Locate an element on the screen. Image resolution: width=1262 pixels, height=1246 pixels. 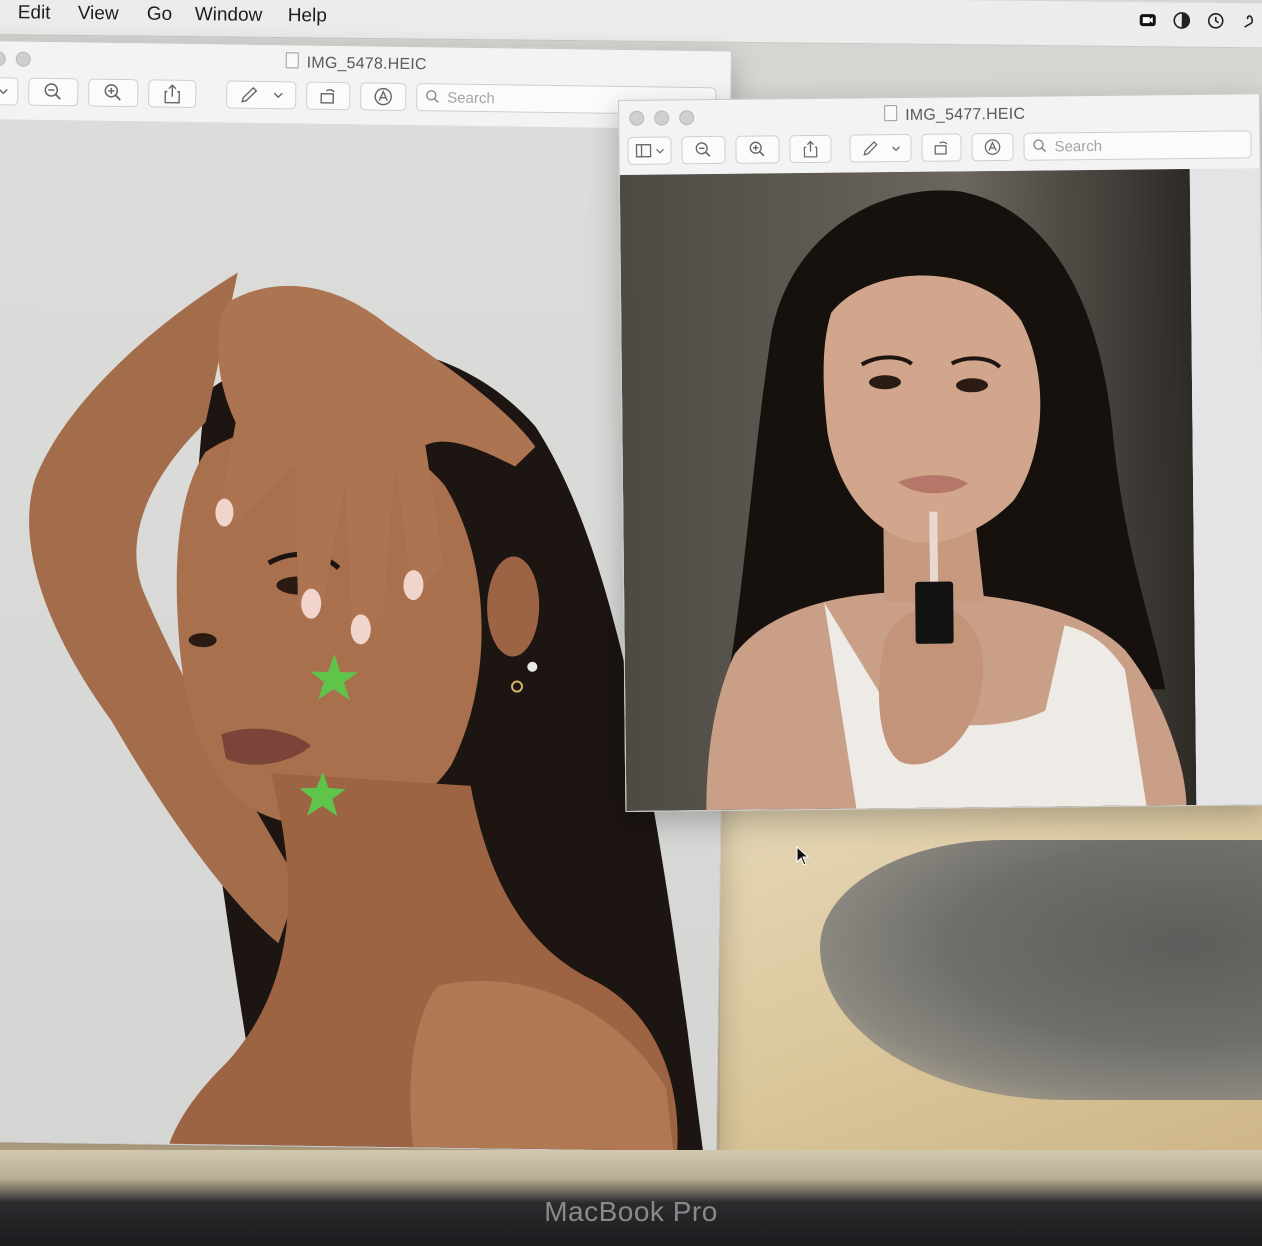
window-title-text: IMG_5478.HEIC is located at coordinates (366, 64).